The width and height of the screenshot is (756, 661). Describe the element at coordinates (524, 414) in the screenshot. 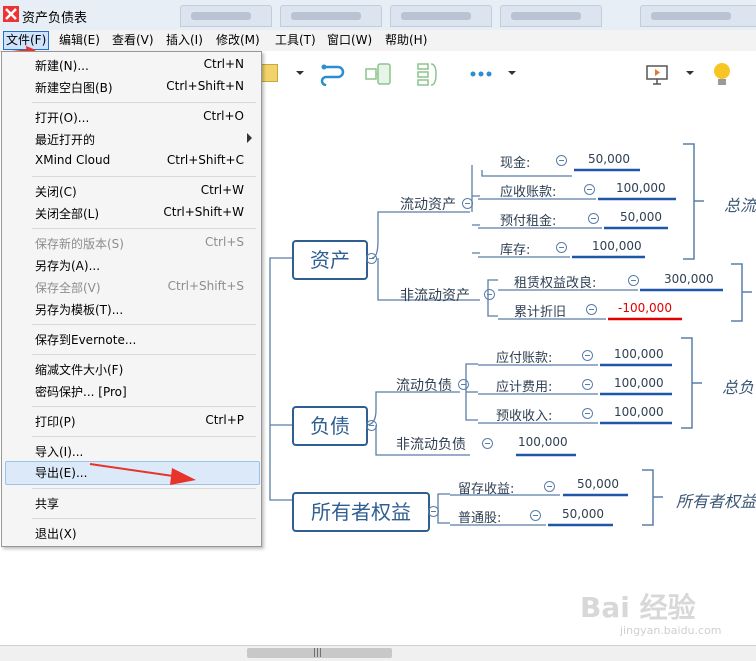

I see `item-label: 预收收入:` at that location.